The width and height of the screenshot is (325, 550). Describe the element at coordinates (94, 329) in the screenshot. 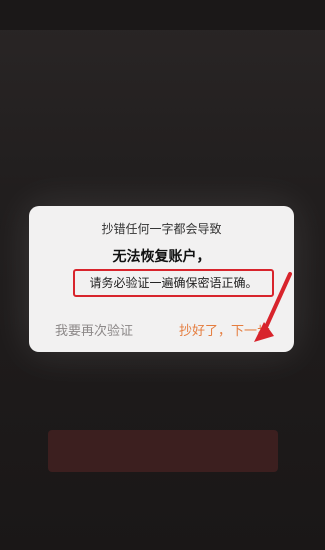

I see `reverify-button: 我要再次验证` at that location.